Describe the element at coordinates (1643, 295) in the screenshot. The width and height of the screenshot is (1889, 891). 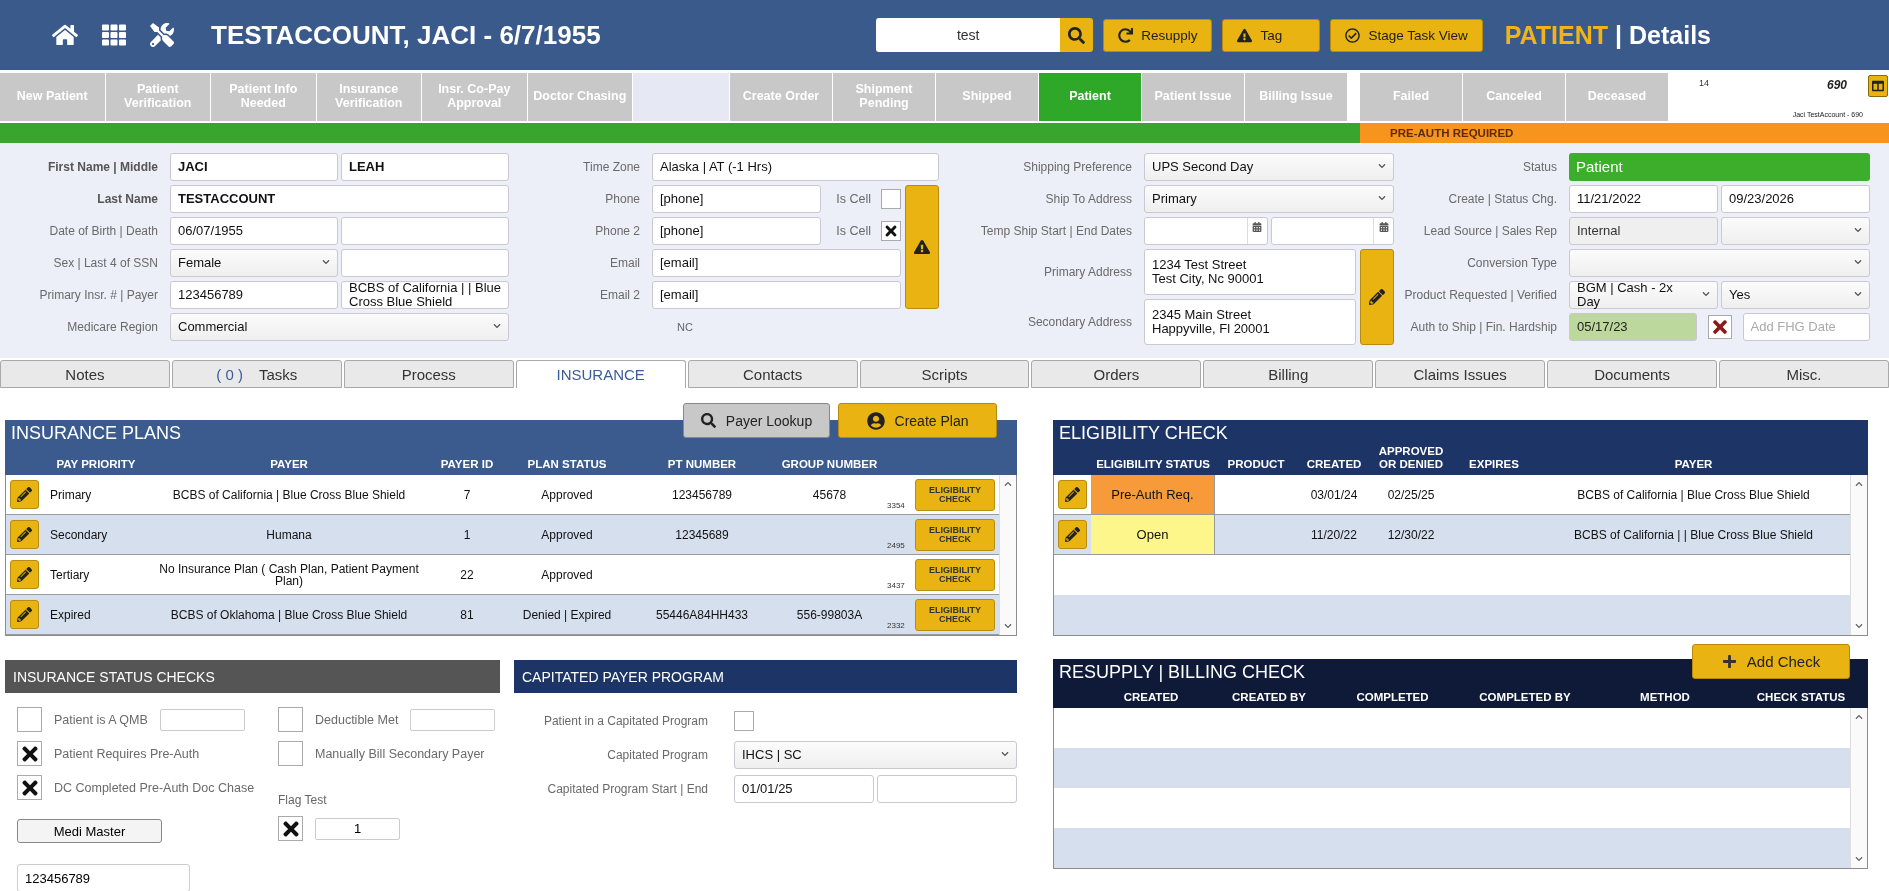
I see `select-field: BGM | Cash - 2x Day` at that location.